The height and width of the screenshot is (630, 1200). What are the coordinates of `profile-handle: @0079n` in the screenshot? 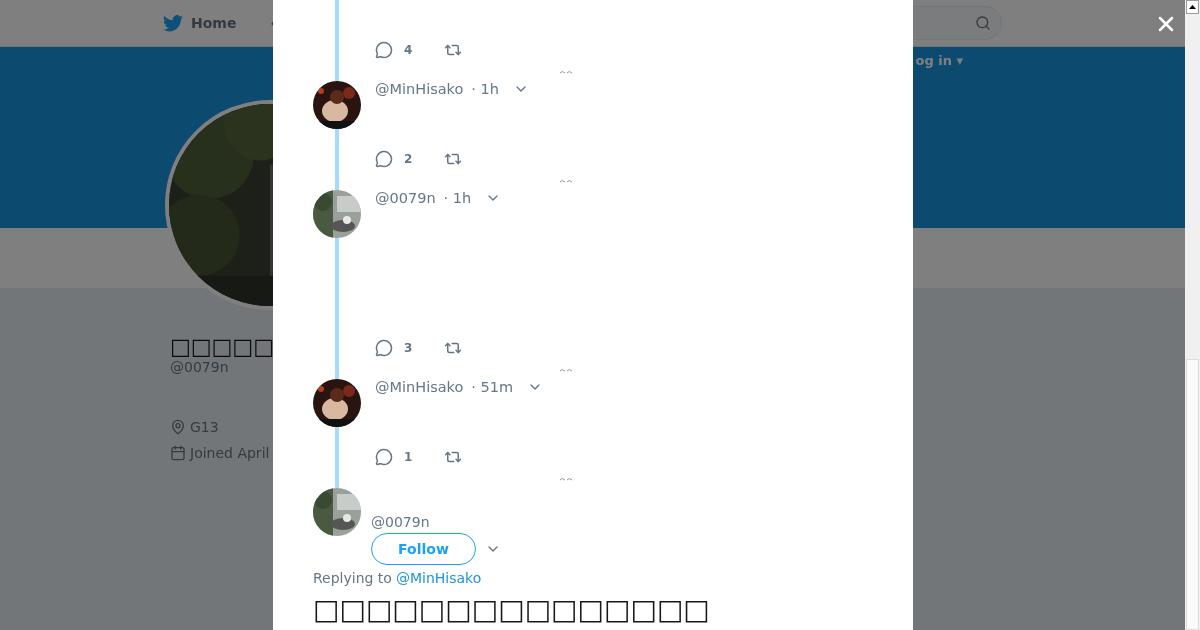 It's located at (199, 367).